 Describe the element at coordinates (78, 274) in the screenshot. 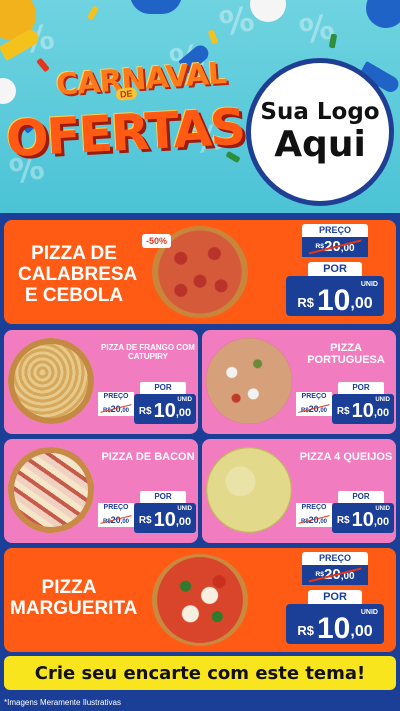

I see `product-name: PIZZA DE CALABRESA E CEBOLA` at that location.